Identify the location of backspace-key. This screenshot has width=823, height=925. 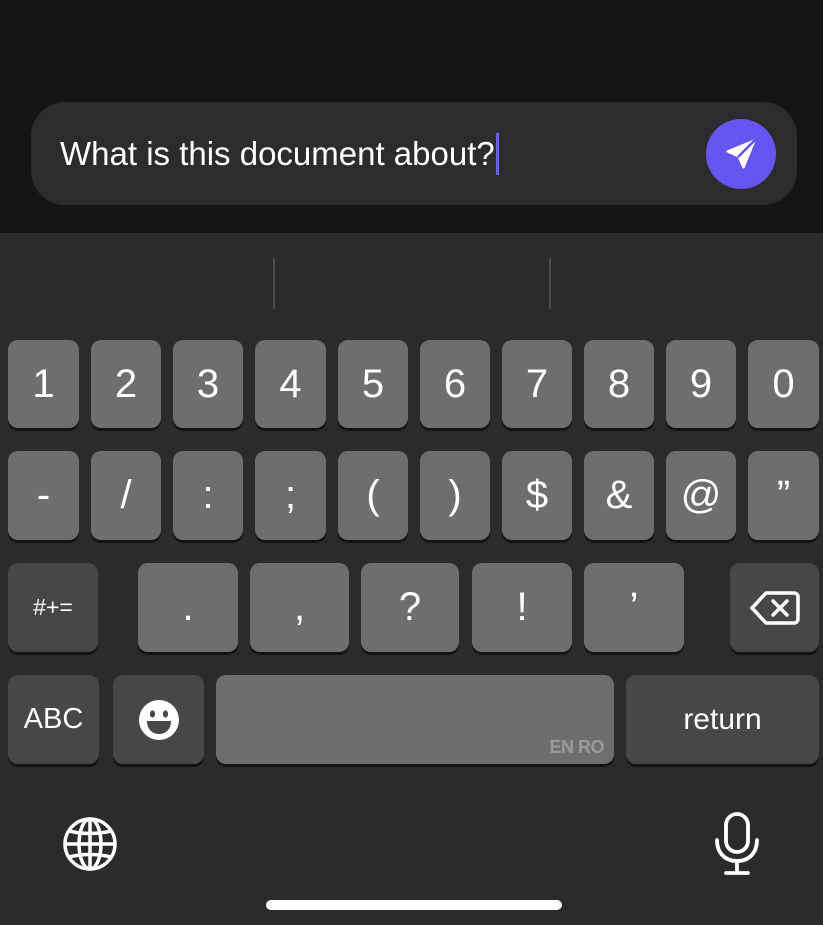
(774, 607).